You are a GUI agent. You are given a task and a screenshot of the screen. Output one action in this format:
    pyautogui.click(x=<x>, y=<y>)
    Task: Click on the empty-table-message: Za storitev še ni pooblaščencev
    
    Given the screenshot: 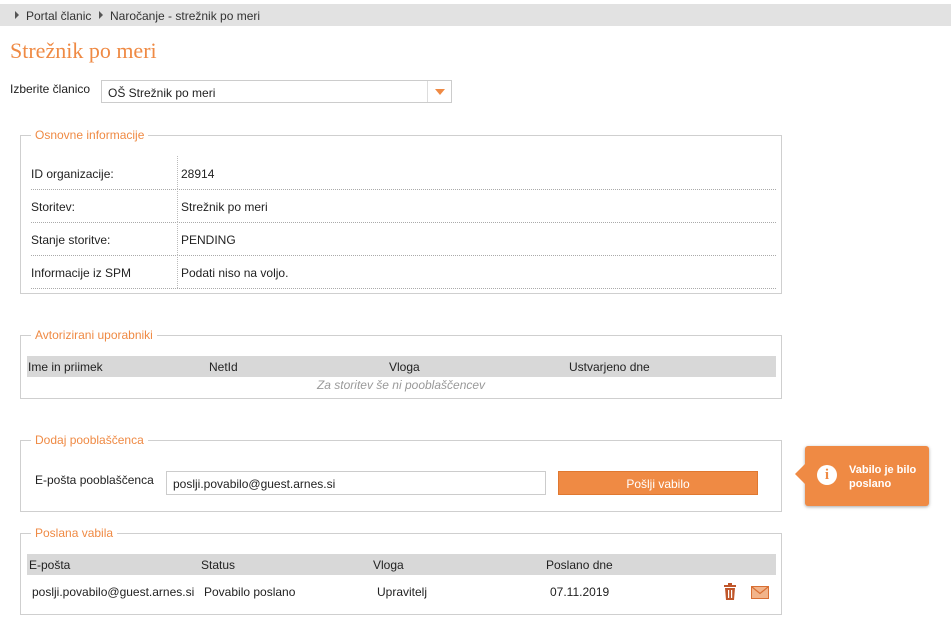 What is the action you would take?
    pyautogui.click(x=401, y=385)
    